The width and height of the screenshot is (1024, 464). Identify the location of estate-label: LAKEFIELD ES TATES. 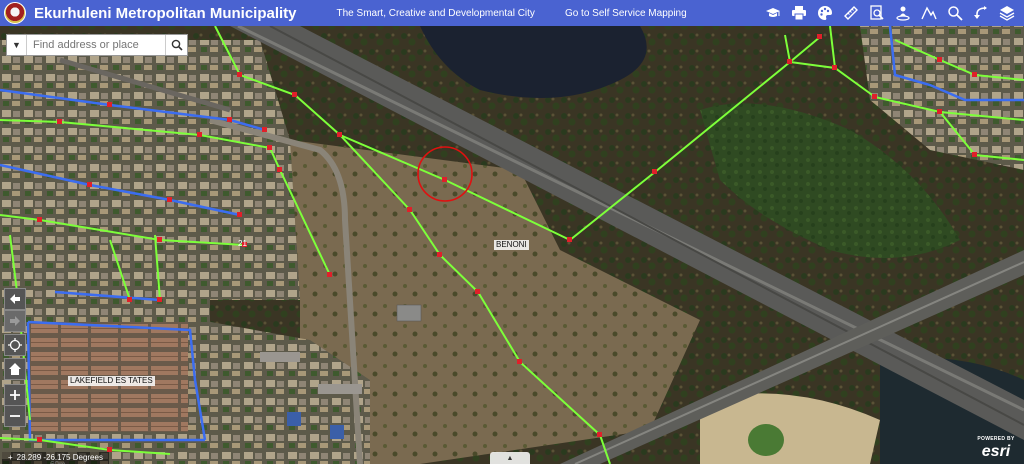
(111, 381).